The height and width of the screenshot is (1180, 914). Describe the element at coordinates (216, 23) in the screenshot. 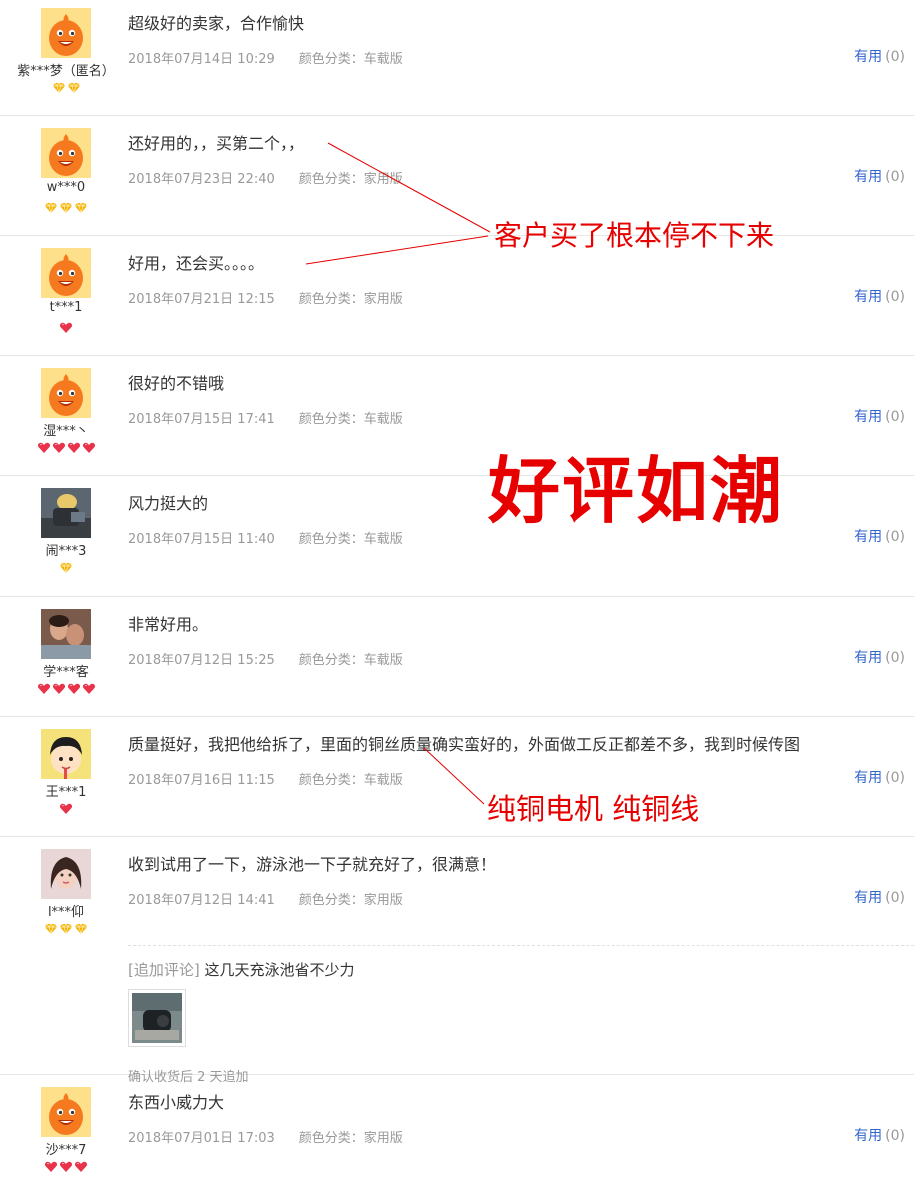

I see `review-content: 超级好的卖家，合作愉快` at that location.